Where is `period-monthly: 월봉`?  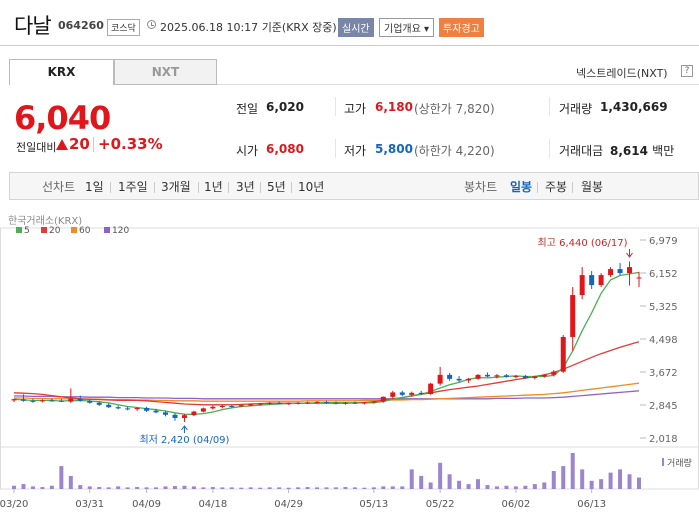
period-monthly: 월봉 is located at coordinates (592, 186).